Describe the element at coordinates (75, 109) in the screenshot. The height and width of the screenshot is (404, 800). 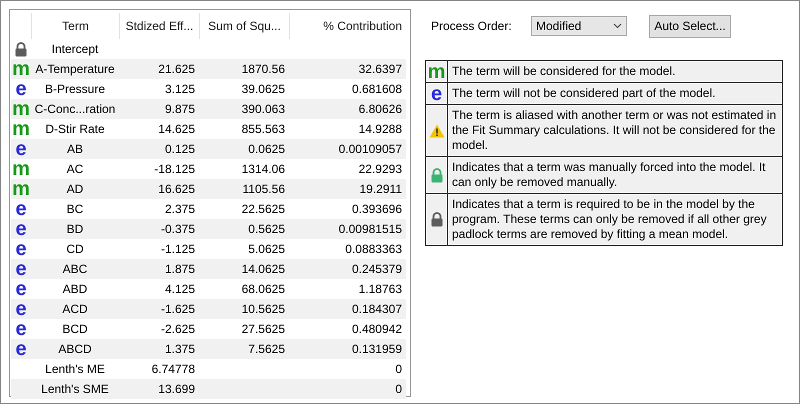
I see `term-cell: C-Conc...ration` at that location.